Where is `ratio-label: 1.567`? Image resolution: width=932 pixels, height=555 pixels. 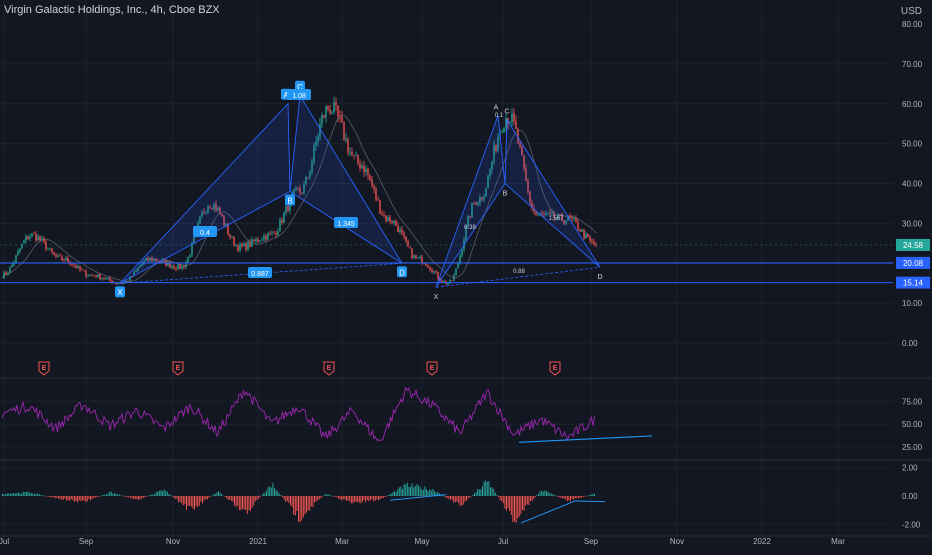 ratio-label: 1.567 is located at coordinates (556, 219).